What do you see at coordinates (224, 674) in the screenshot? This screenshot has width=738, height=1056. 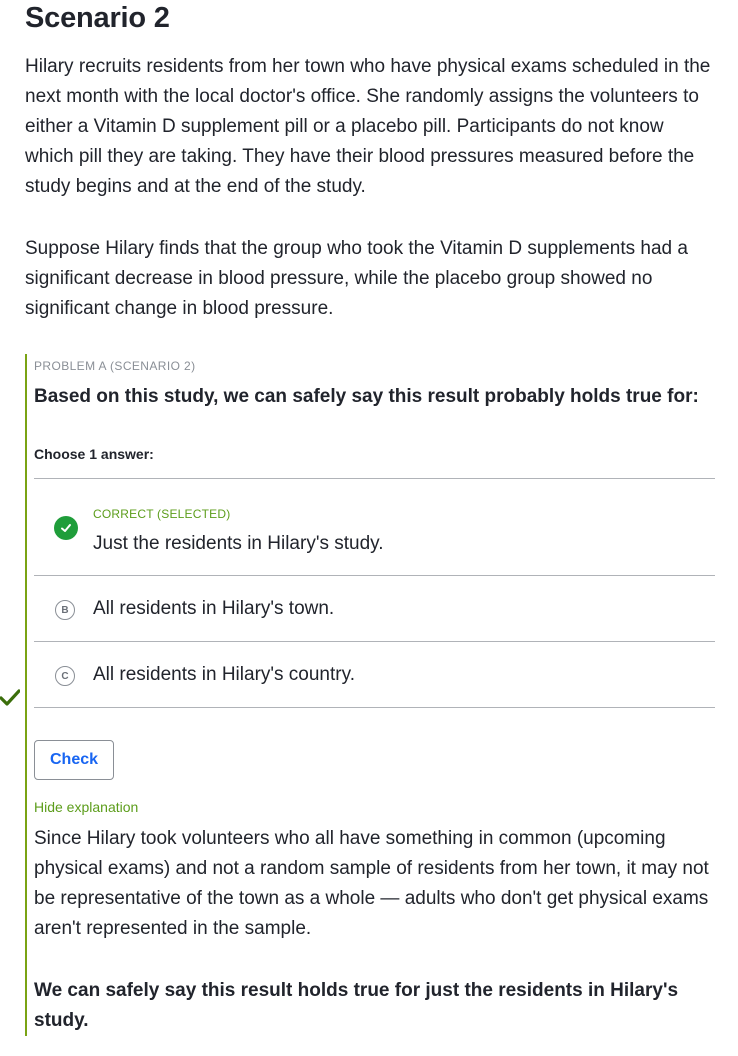 I see `choice-c-text: All residents in Hilary's country.` at bounding box center [224, 674].